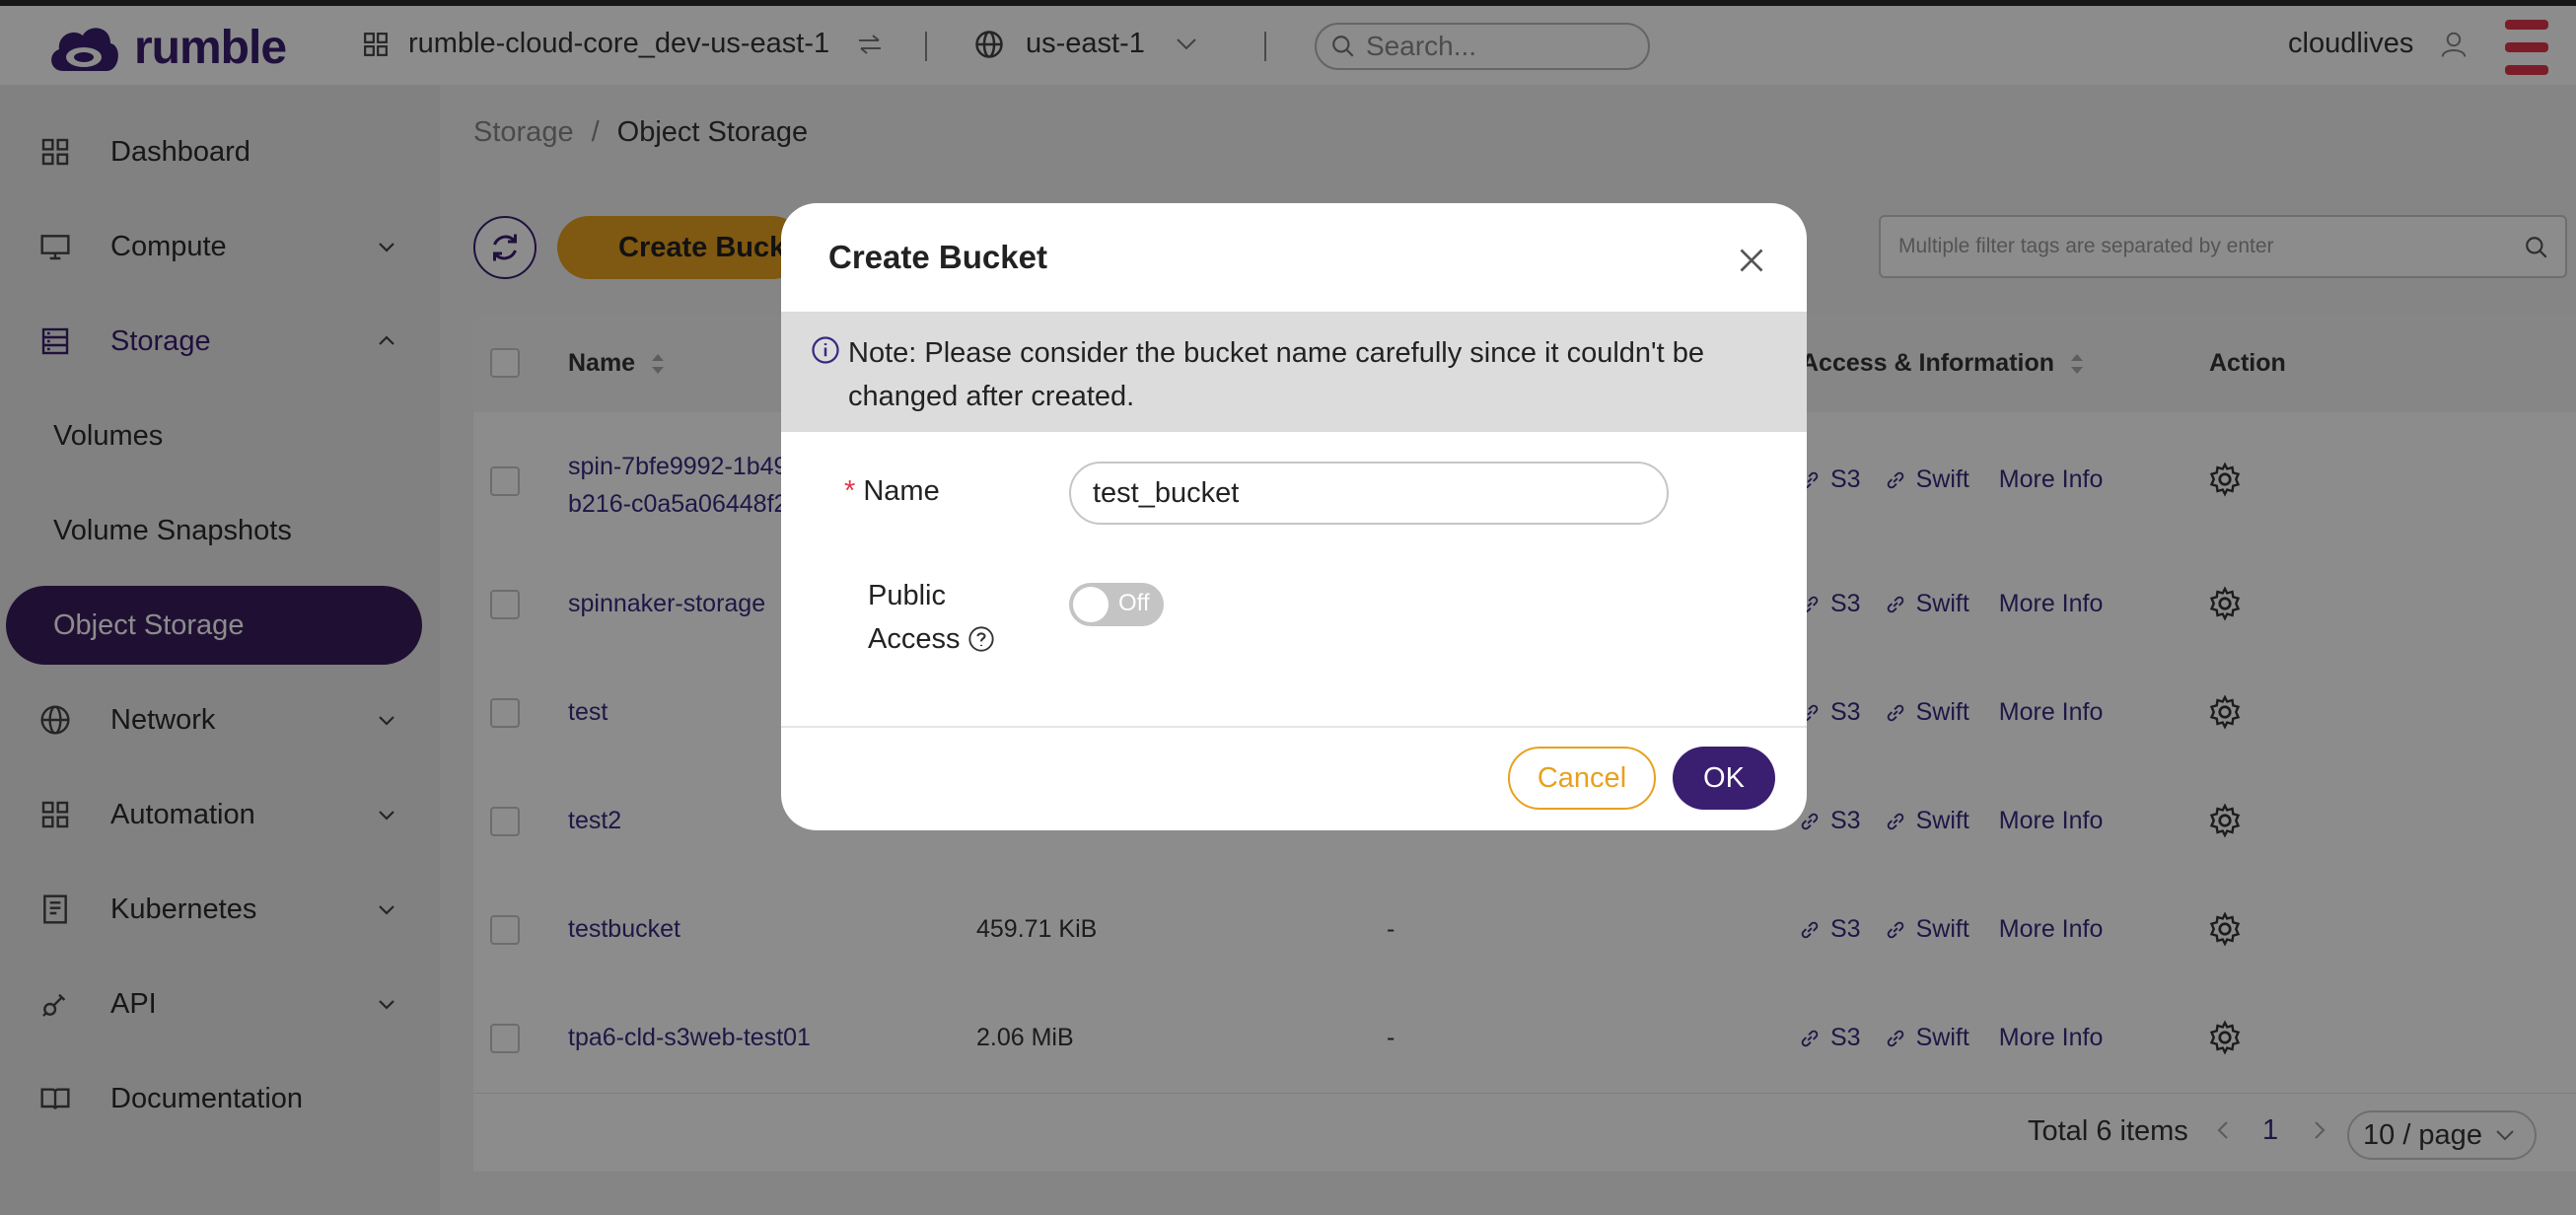 The width and height of the screenshot is (2576, 1215). Describe the element at coordinates (1091, 604) in the screenshot. I see `toggle-knob` at that location.